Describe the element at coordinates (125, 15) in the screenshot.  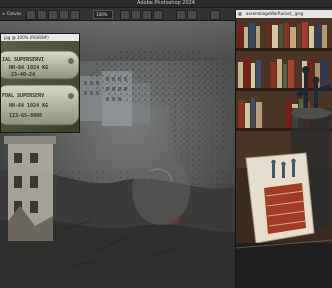
I see `tool-option-6-button` at that location.